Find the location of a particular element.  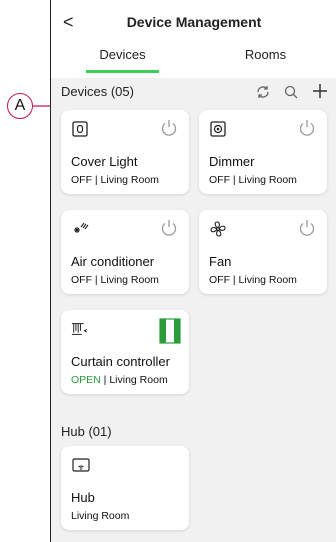

air-conditioner-icon is located at coordinates (81, 227).